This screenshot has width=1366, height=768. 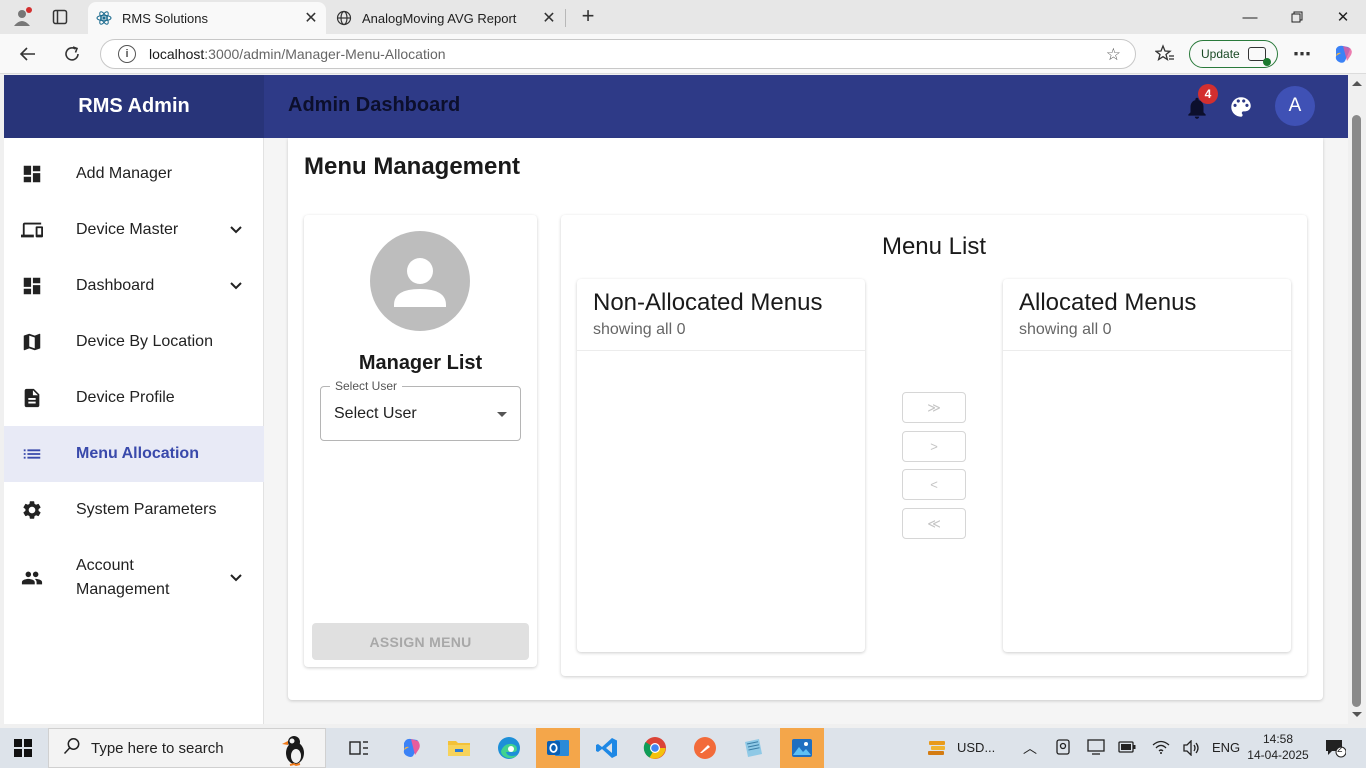 What do you see at coordinates (509, 748) in the screenshot?
I see `edge-browser-icon` at bounding box center [509, 748].